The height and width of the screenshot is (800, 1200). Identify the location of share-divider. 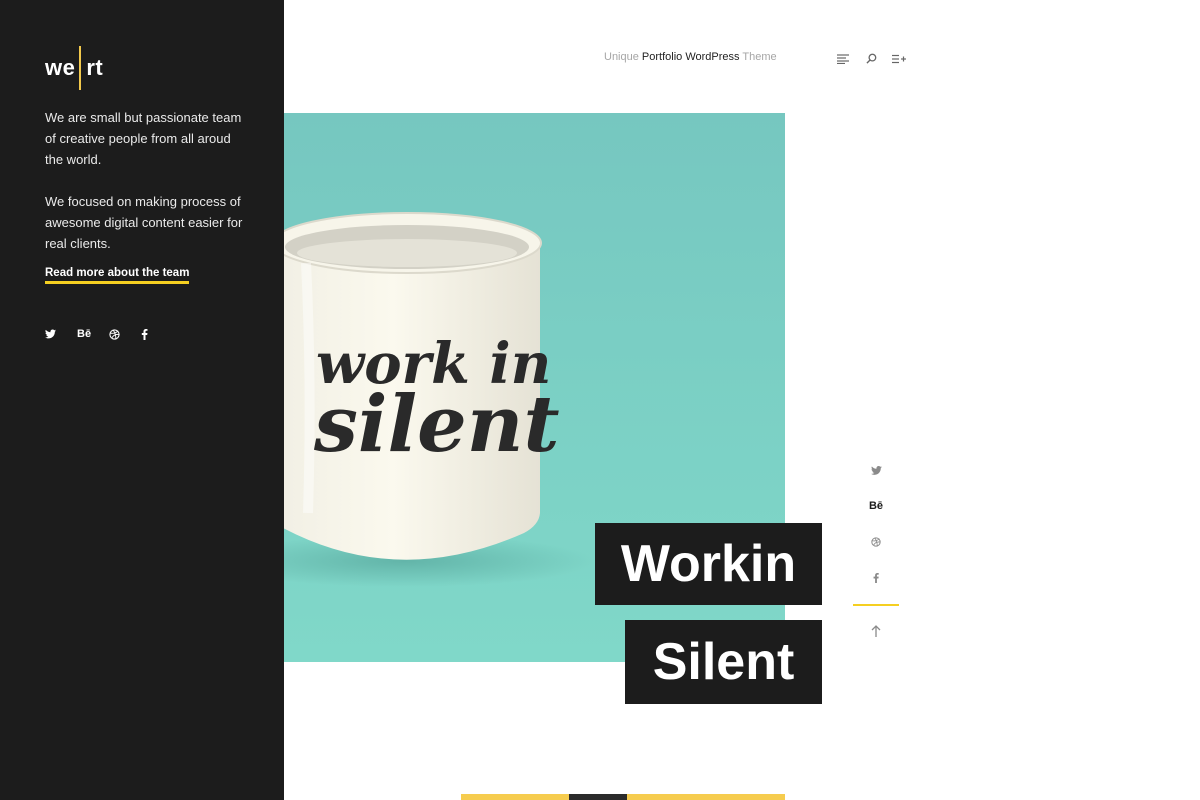
(876, 605).